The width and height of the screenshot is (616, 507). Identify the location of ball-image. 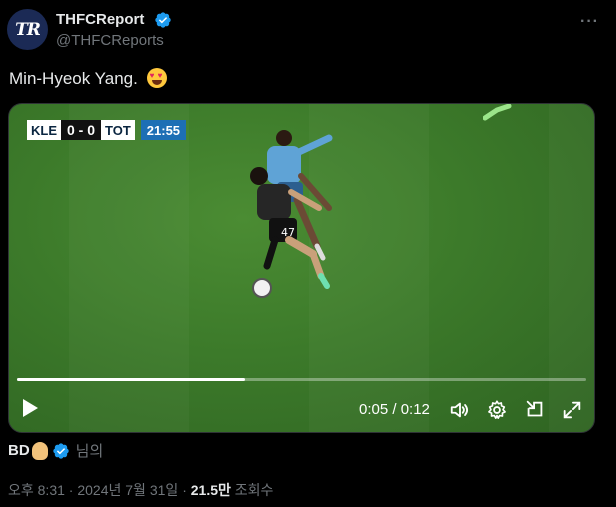
(262, 288).